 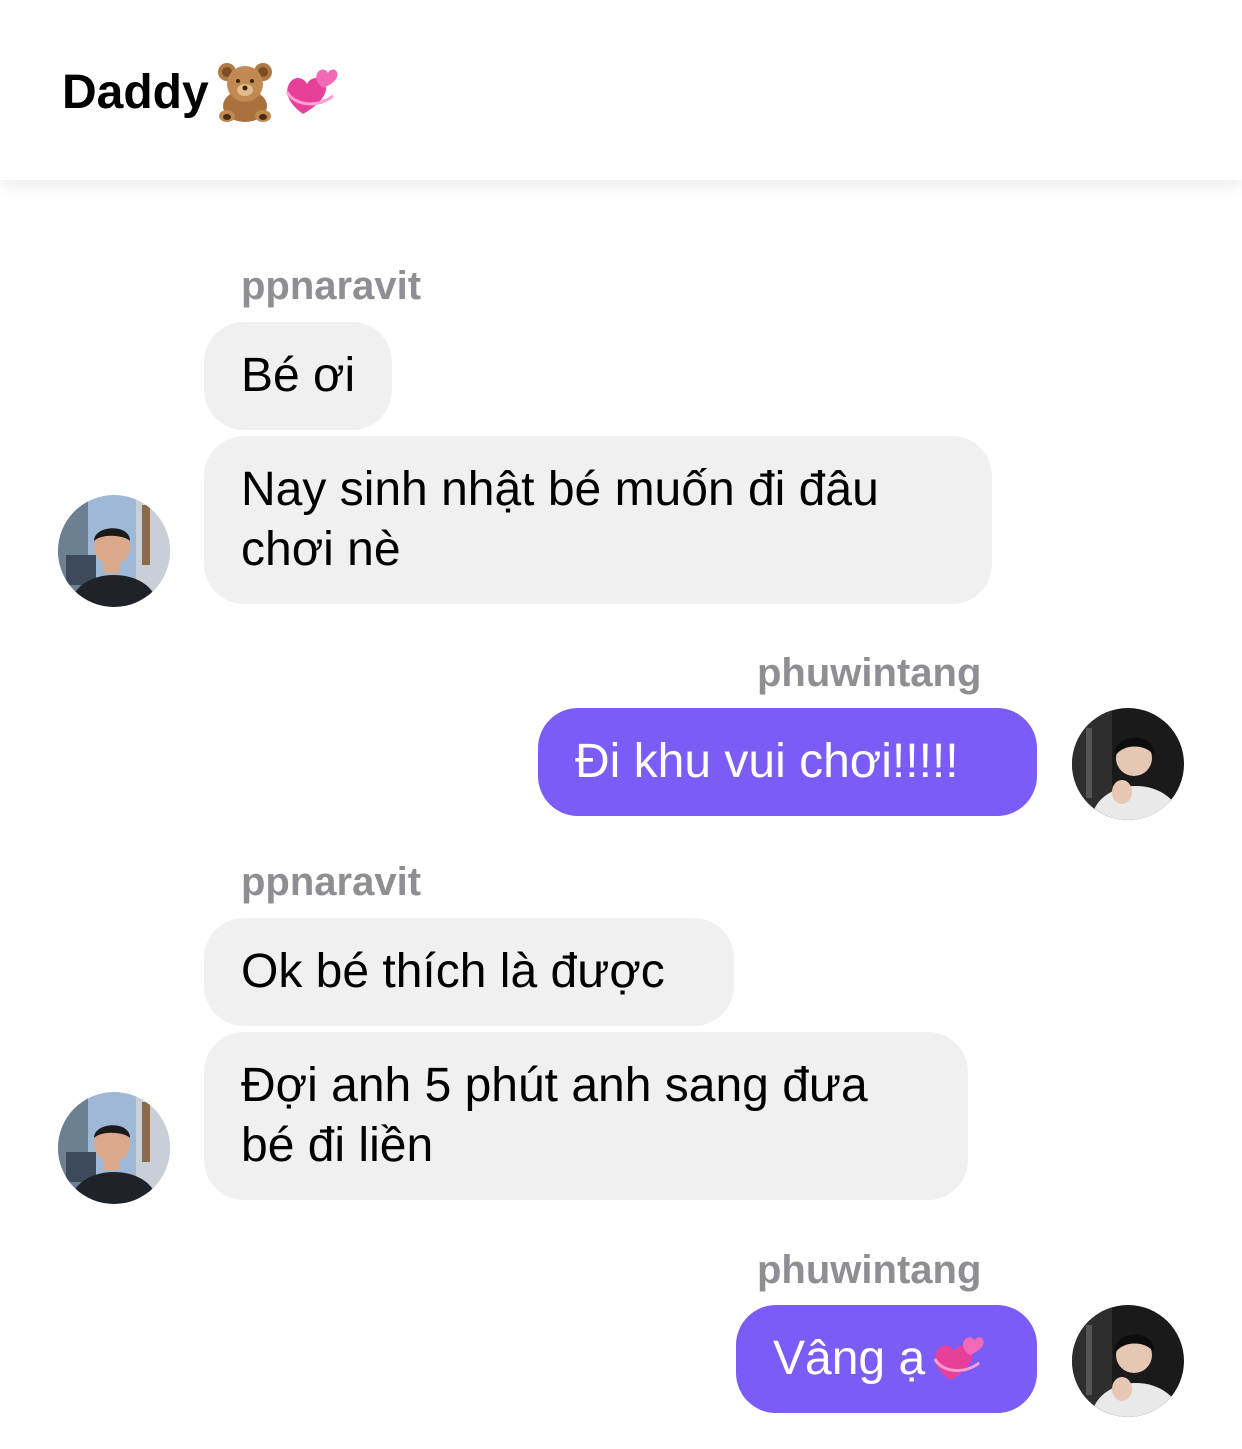 I want to click on message-text: Ok bé thích là được, so click(x=453, y=971).